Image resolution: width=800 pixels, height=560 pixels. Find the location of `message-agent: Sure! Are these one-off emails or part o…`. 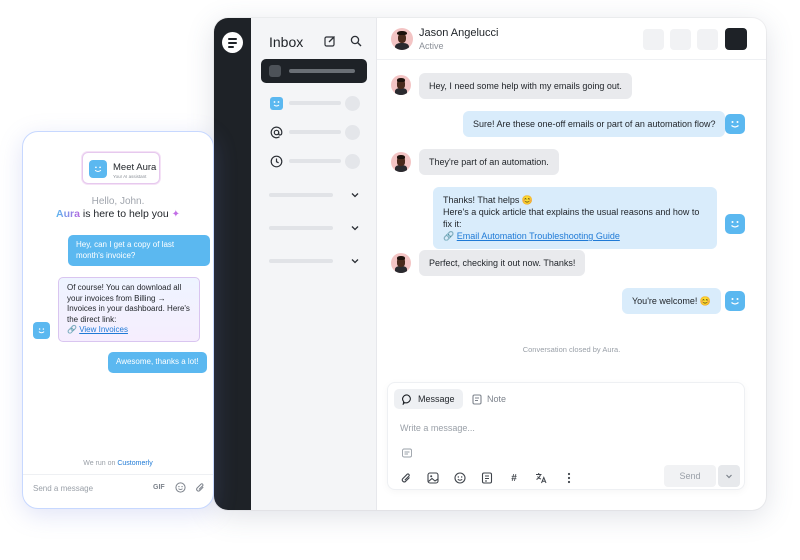

message-agent: Sure! Are these one-off emails or part o… is located at coordinates (594, 124).